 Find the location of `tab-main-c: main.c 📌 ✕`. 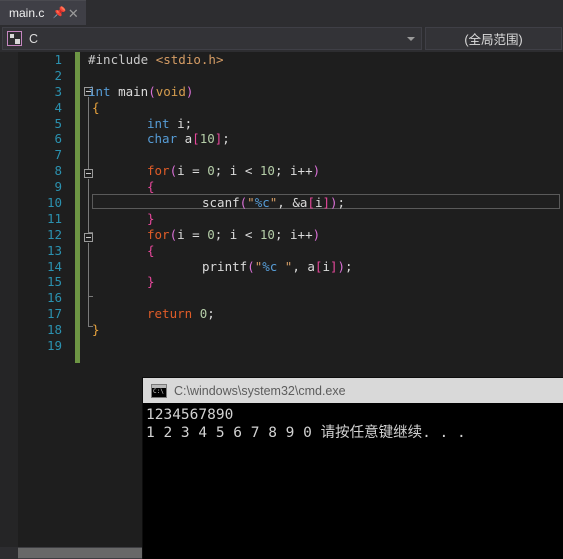

tab-main-c: main.c 📌 ✕ is located at coordinates (43, 13).